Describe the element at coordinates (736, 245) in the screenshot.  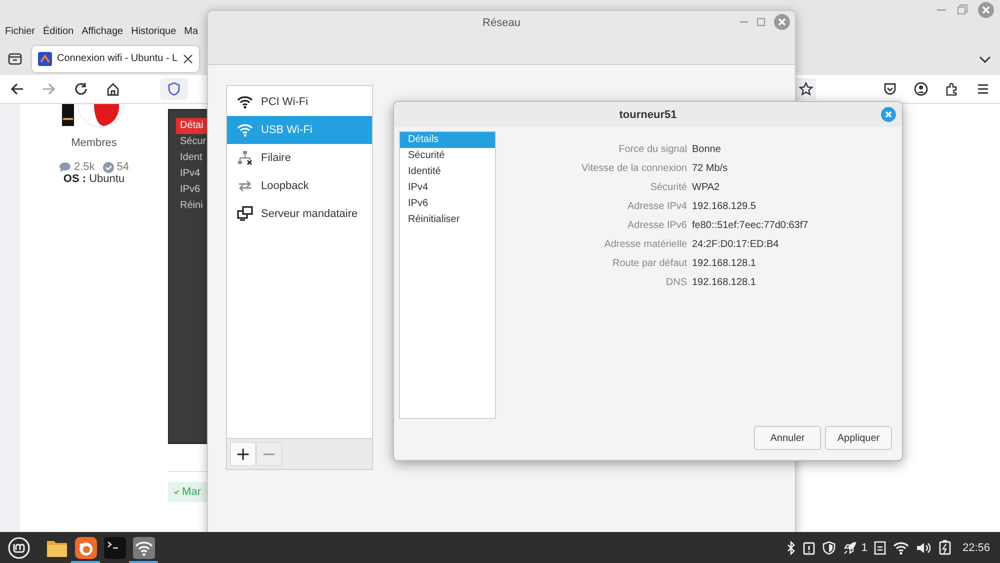
I see `detail-value: 24:2F:D0:17:ED:B4` at that location.